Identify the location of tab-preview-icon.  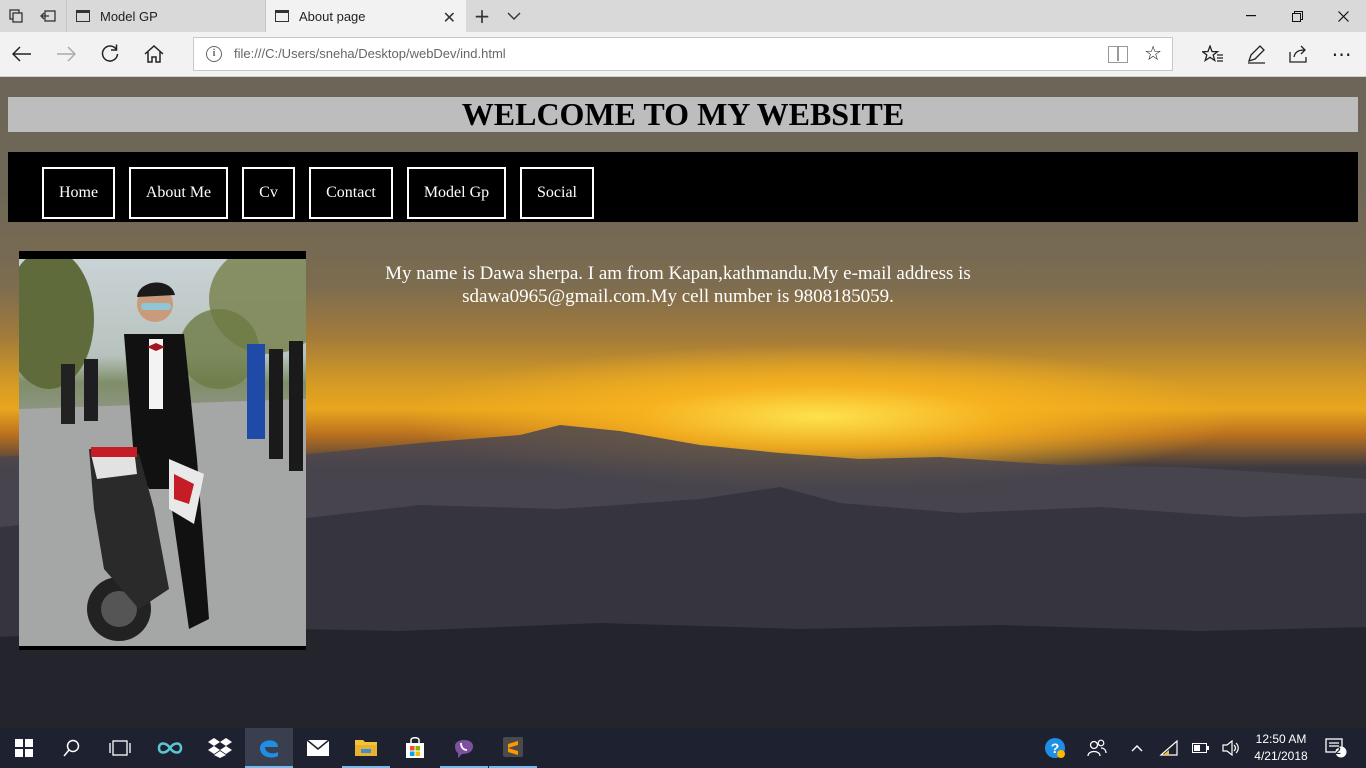
(16, 16).